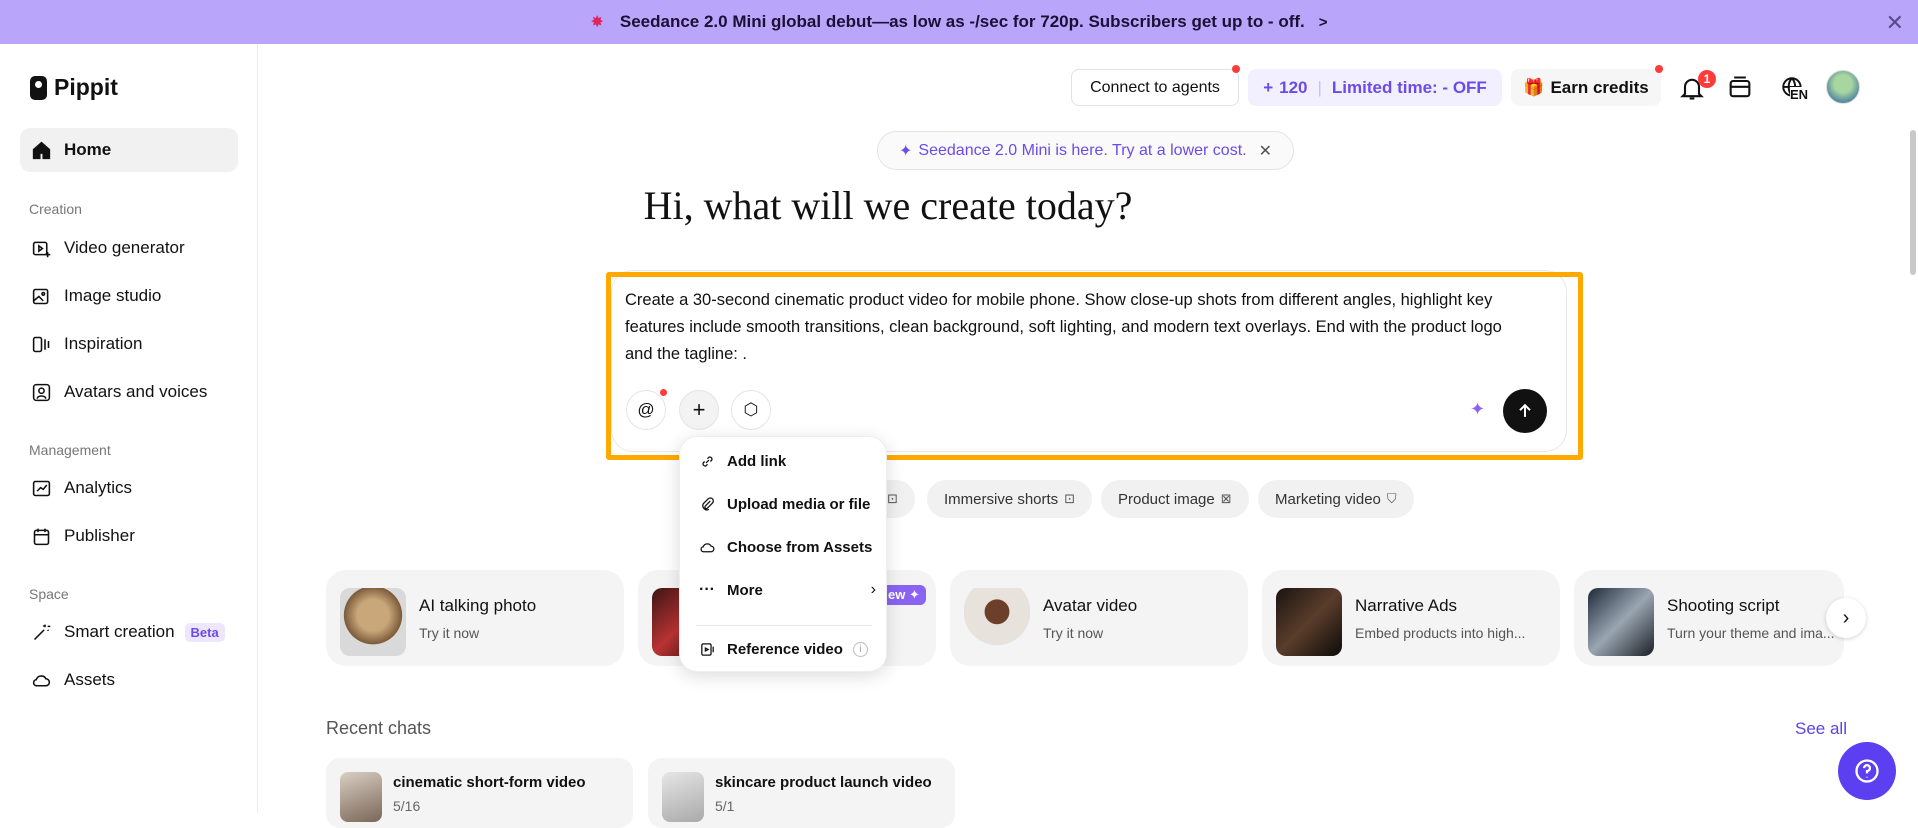 The width and height of the screenshot is (1918, 828). What do you see at coordinates (1821, 729) in the screenshot?
I see `see-all-link: See all` at bounding box center [1821, 729].